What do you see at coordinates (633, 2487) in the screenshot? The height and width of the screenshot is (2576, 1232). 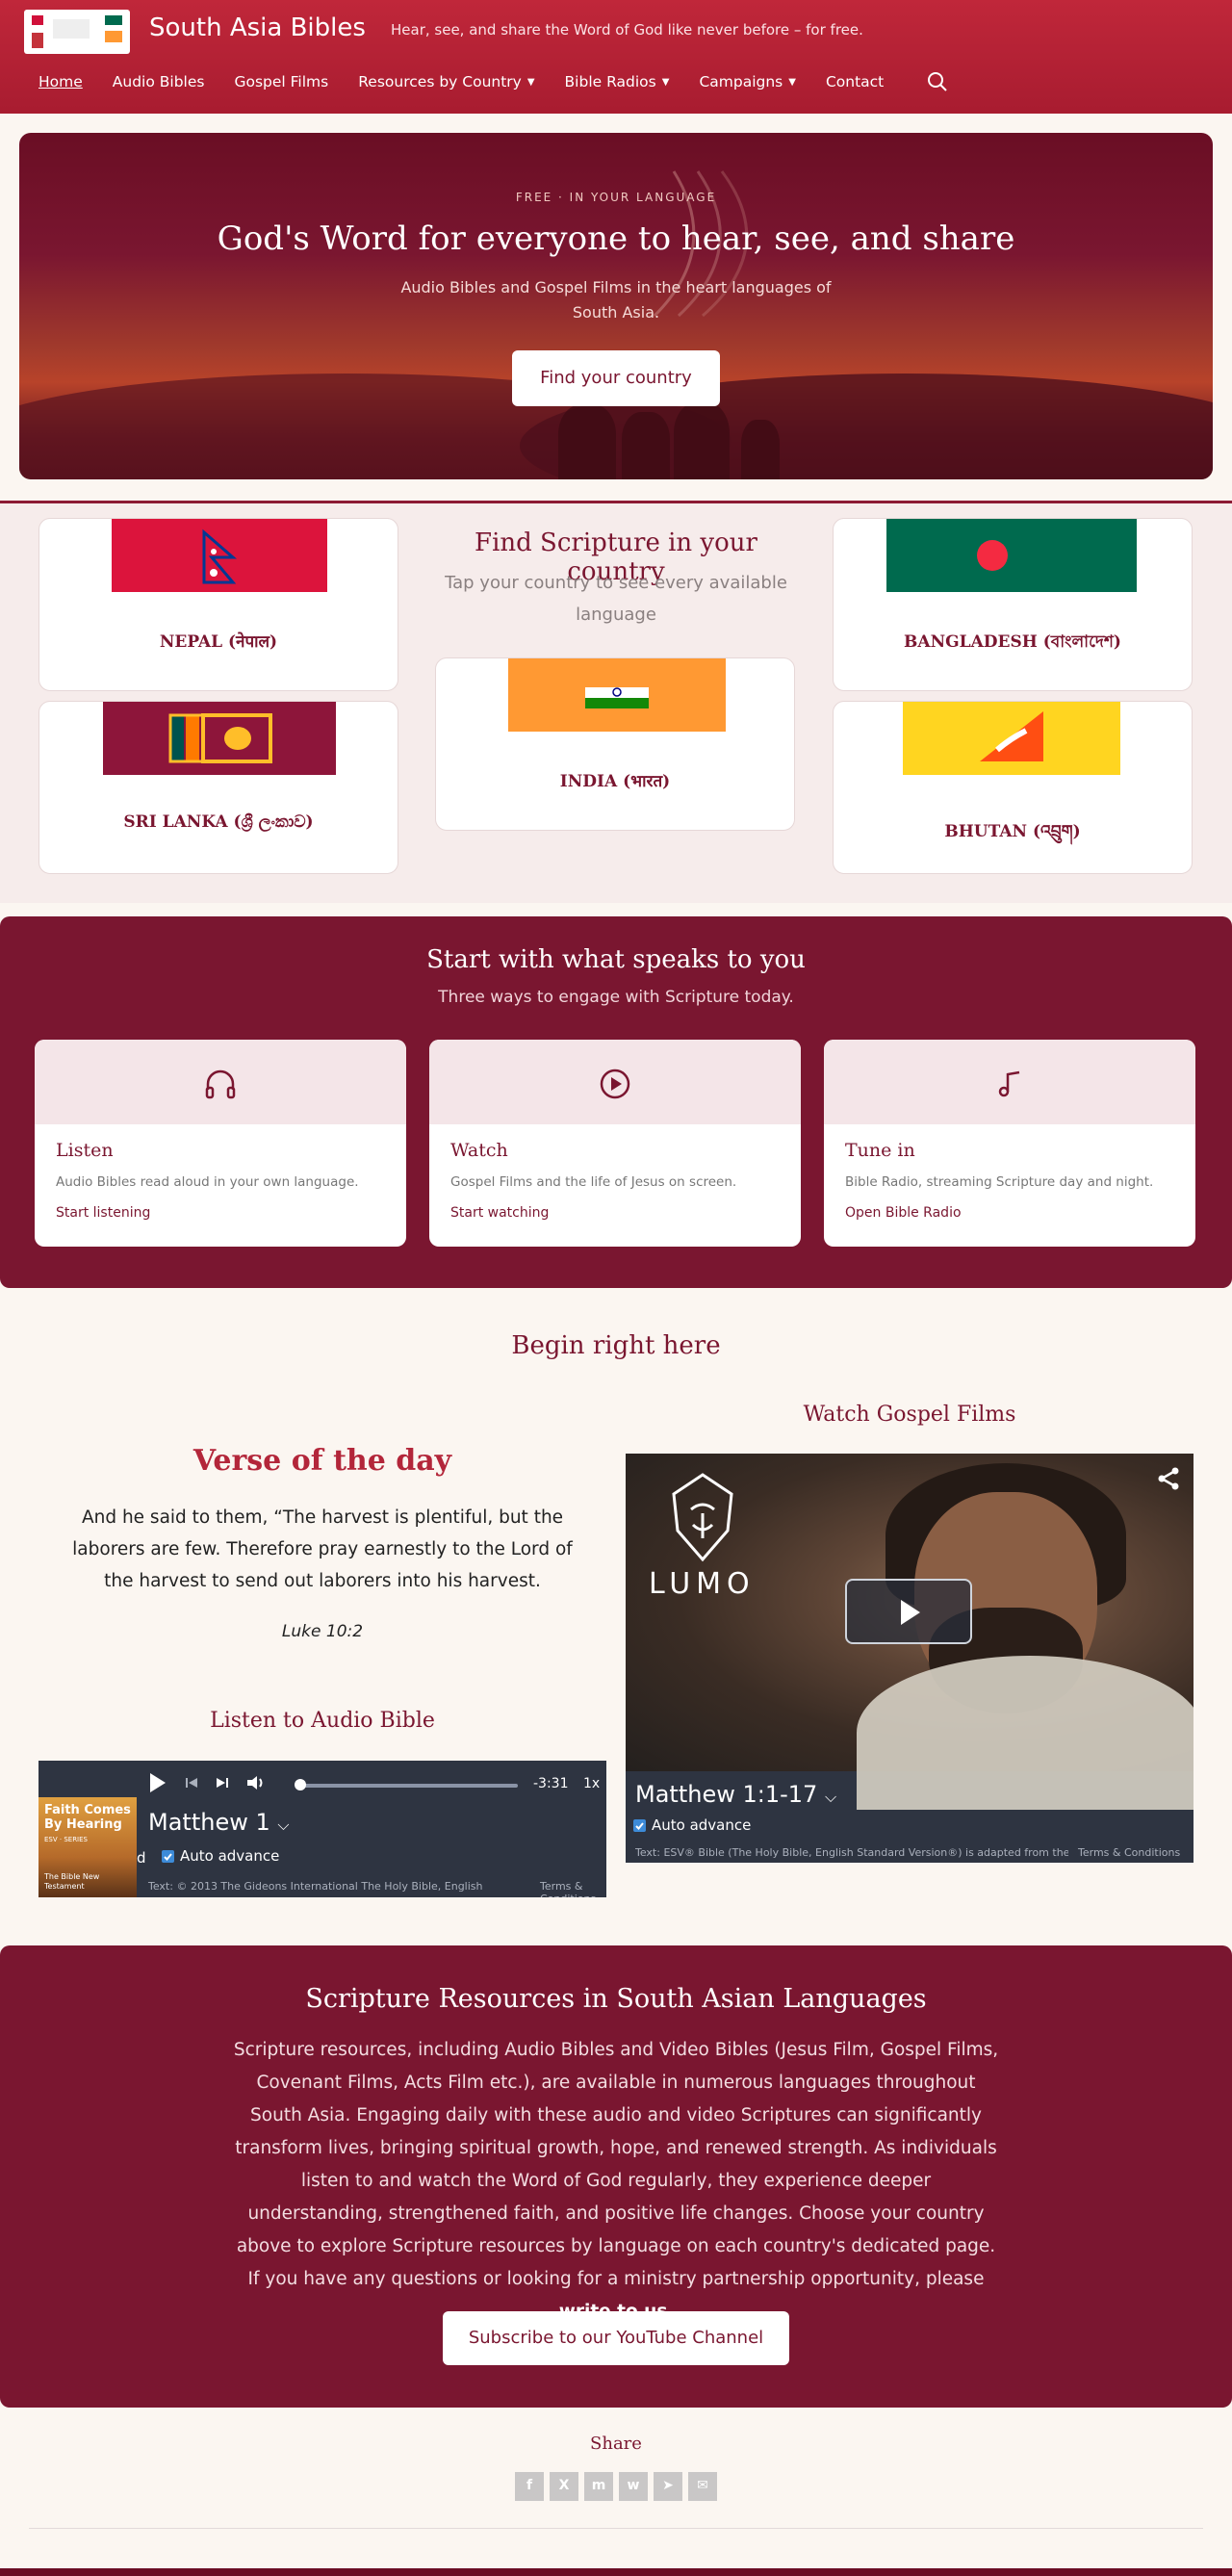 I see `whatsapp-icon: w` at bounding box center [633, 2487].